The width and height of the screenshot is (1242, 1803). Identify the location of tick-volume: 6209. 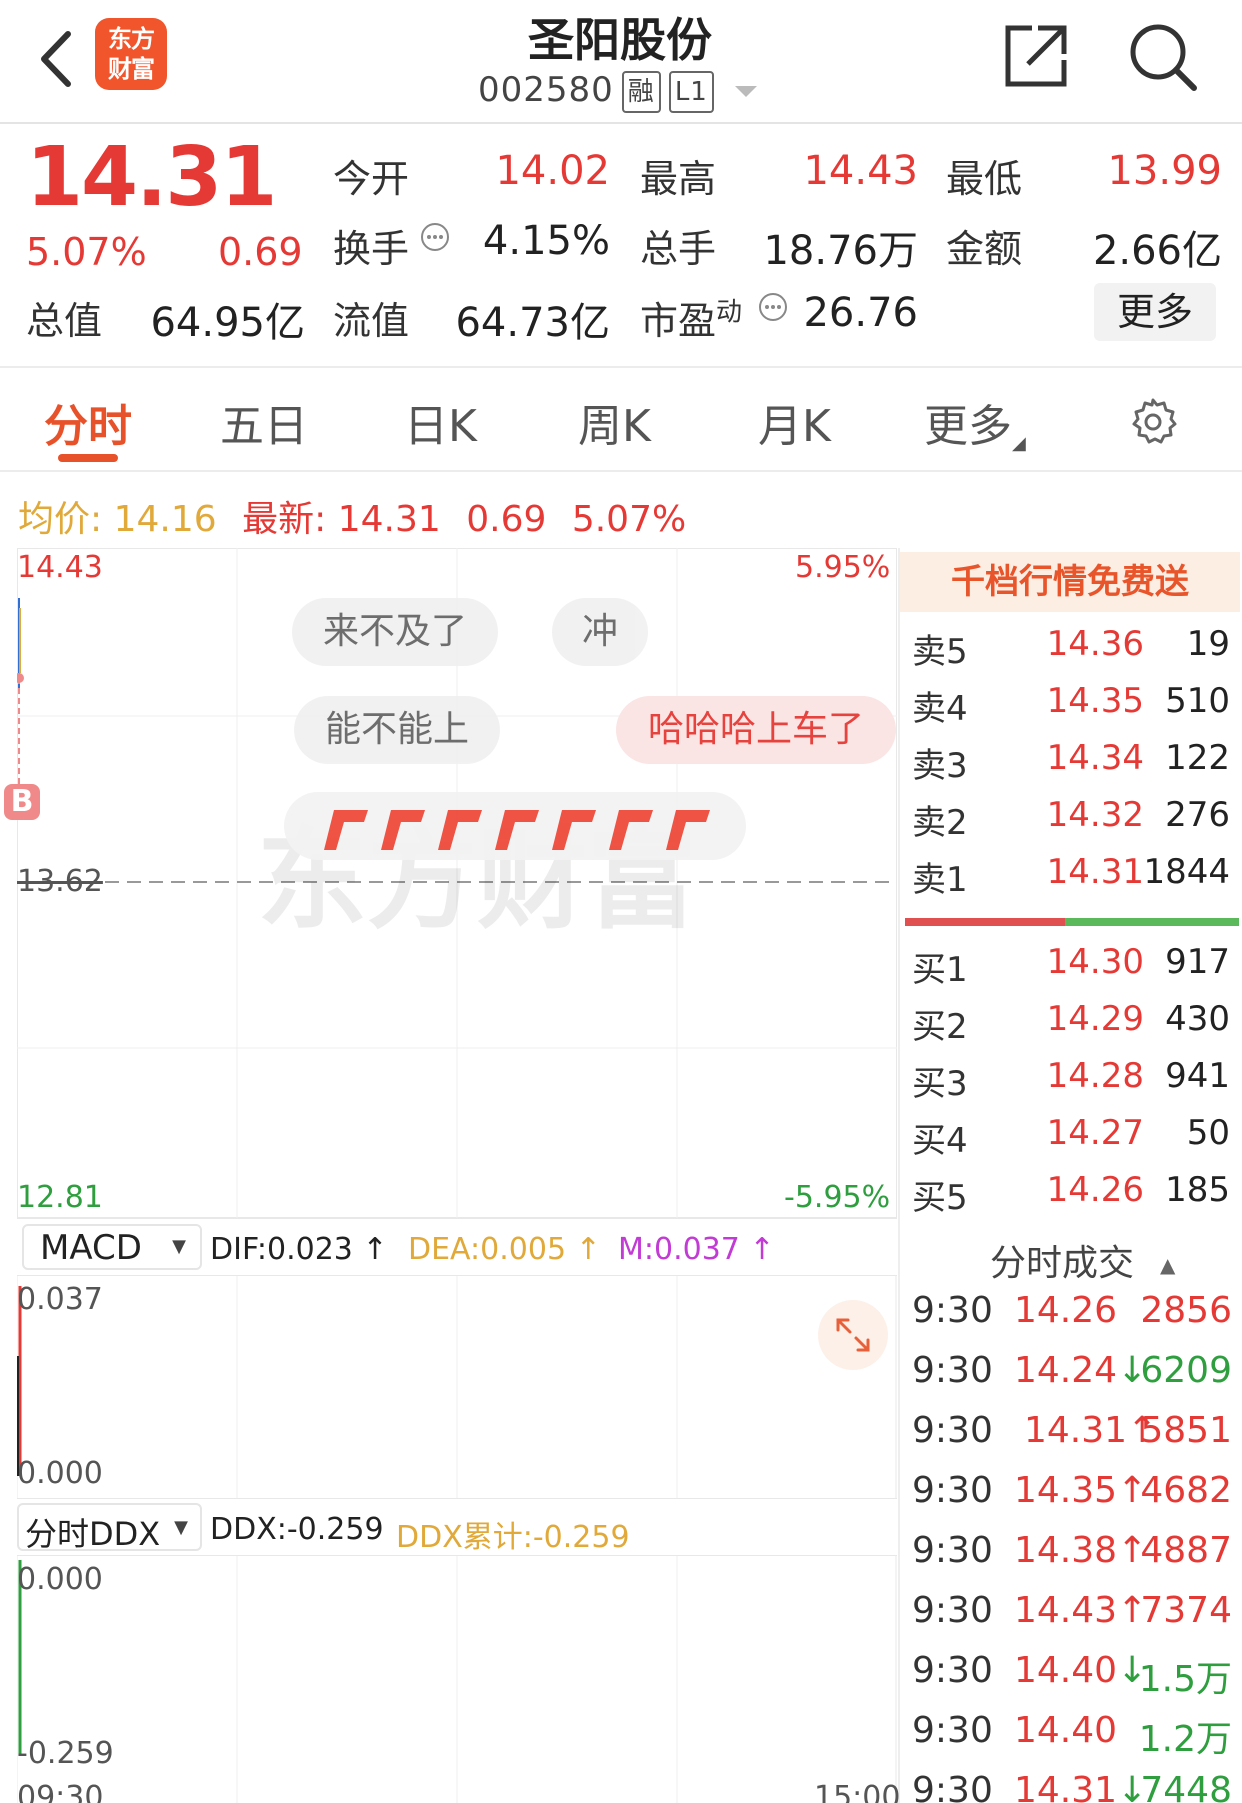
(1186, 1370).